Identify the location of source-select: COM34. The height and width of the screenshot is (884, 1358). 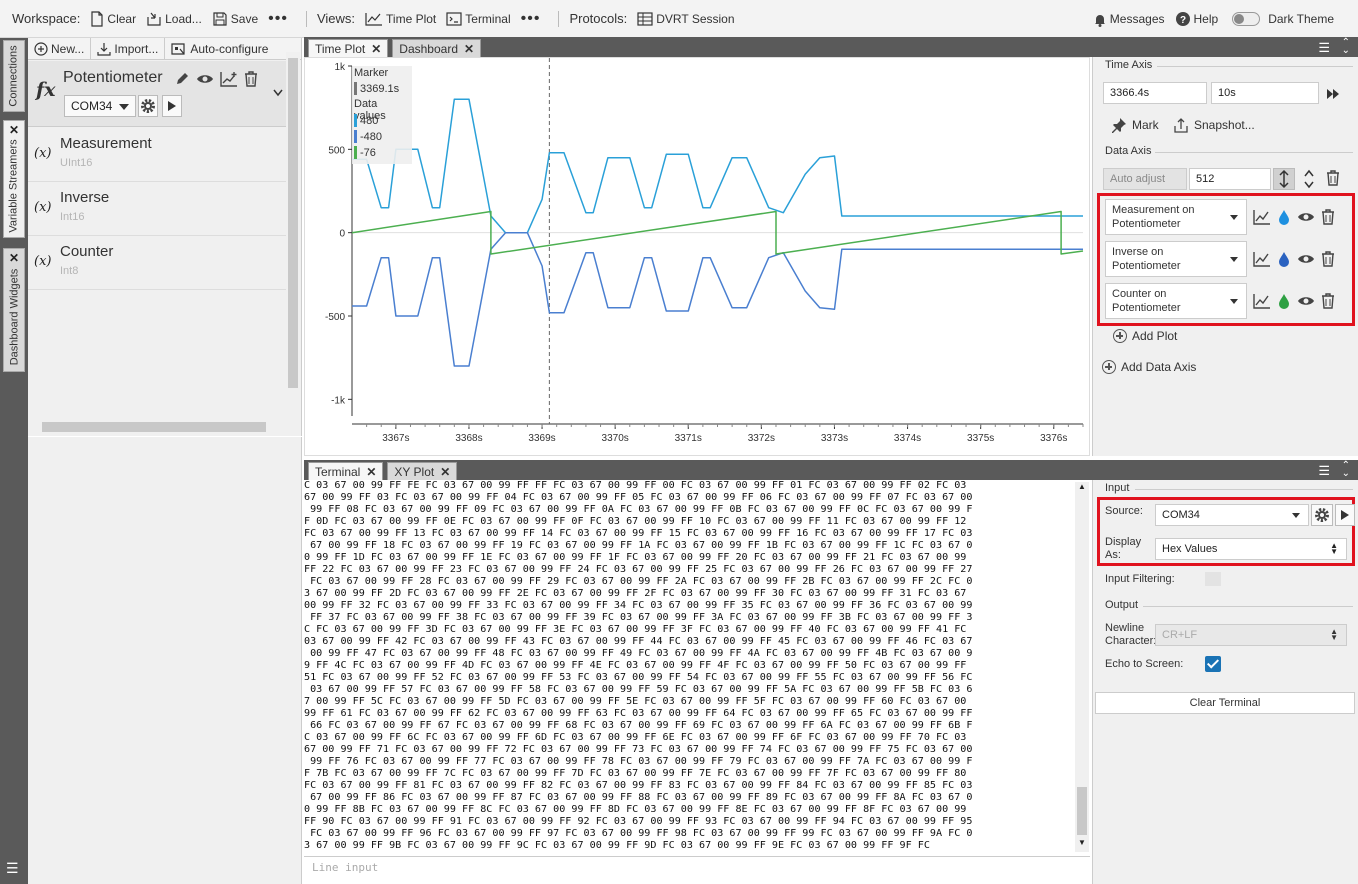
(1232, 515).